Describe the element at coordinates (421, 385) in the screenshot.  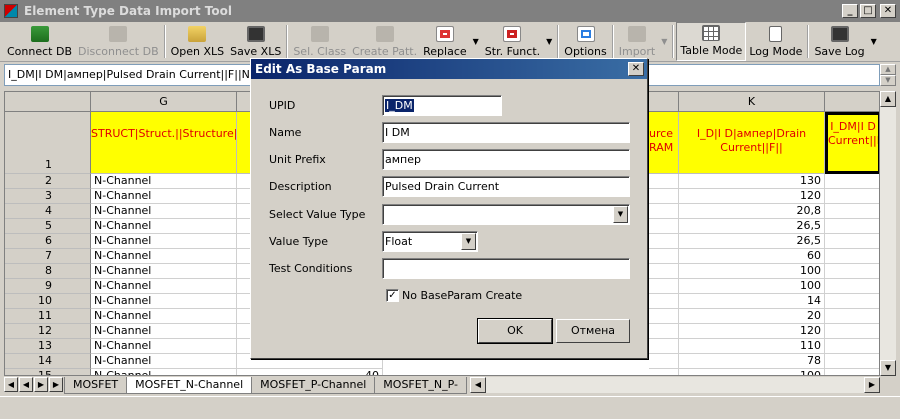
I see `sheet-tab-mosfet-n-p: MOSFET_N_P-` at that location.